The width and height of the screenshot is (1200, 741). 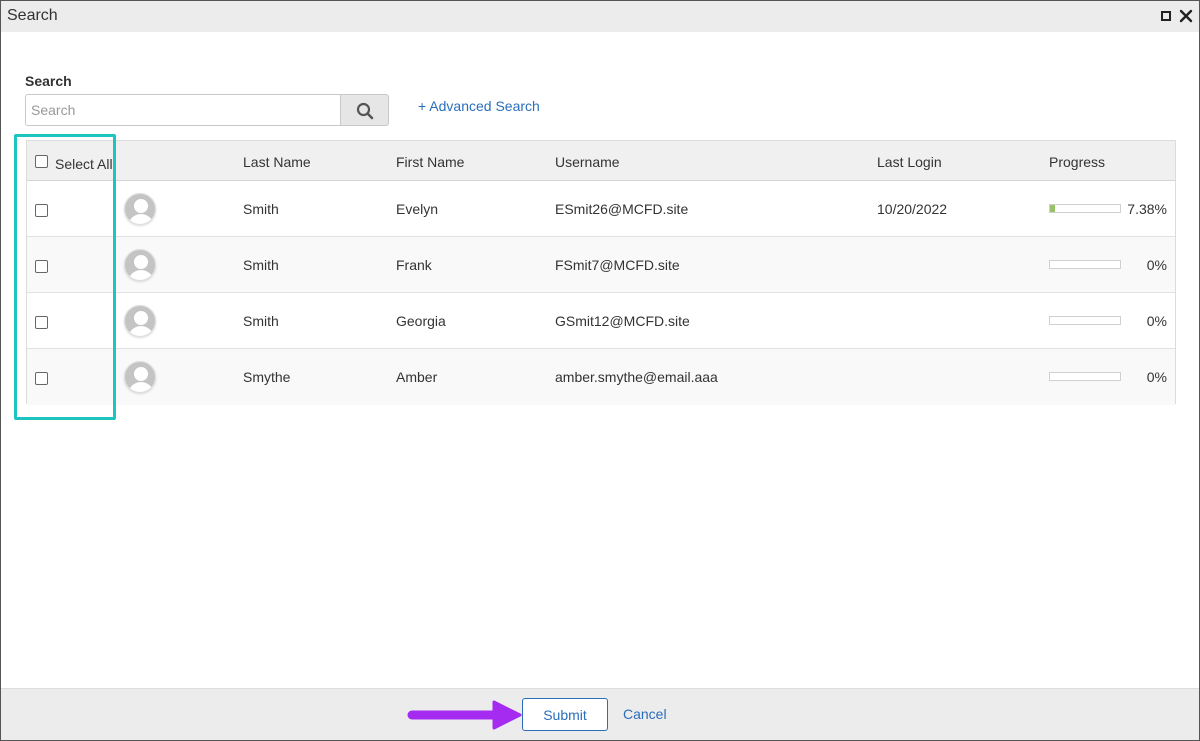 I want to click on arrow-annotation-icon, so click(x=464, y=715).